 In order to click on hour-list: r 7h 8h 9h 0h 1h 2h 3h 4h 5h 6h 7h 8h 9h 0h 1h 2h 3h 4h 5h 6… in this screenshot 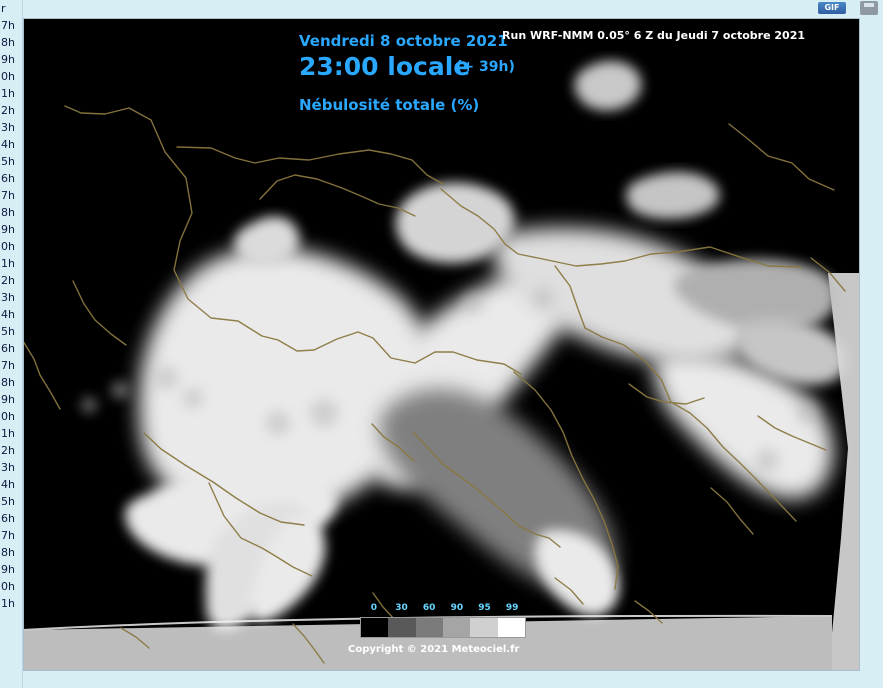, I will do `click(11, 306)`.